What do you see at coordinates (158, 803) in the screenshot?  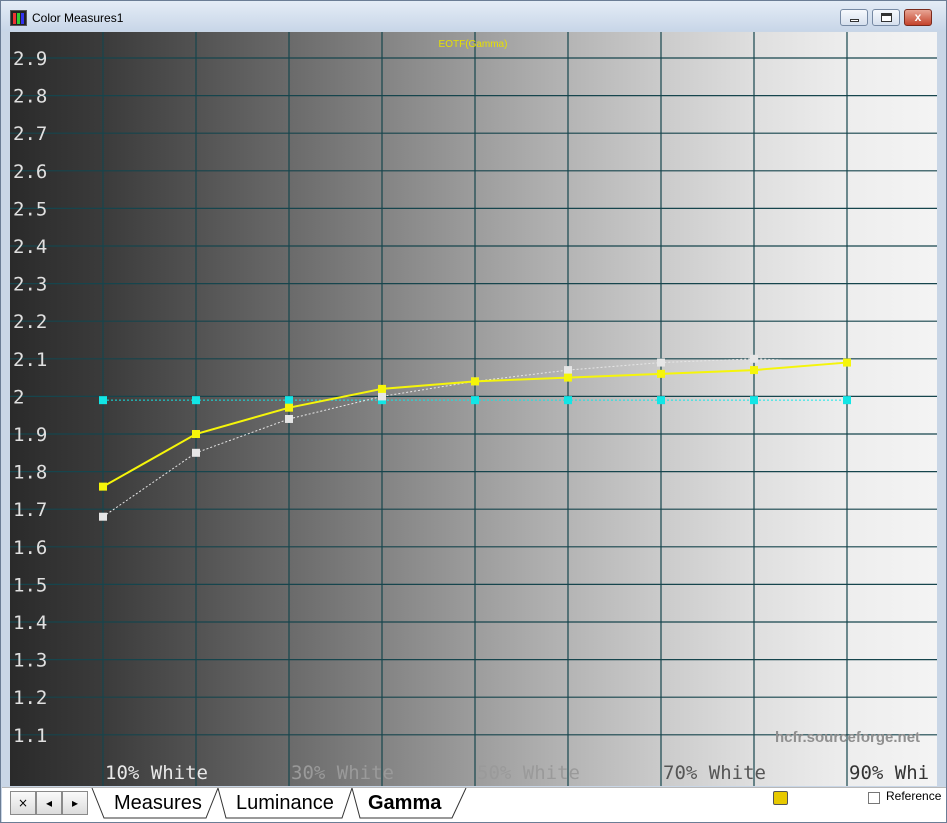 I see `tab-measures: Measures` at bounding box center [158, 803].